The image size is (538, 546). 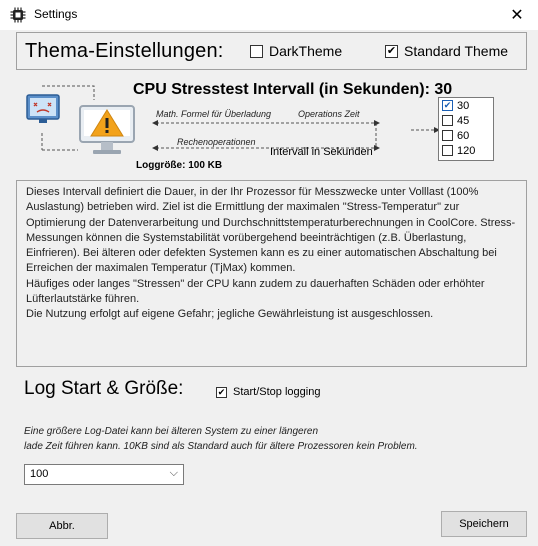 I want to click on standard-theme-label: Standard Theme, so click(x=456, y=51).